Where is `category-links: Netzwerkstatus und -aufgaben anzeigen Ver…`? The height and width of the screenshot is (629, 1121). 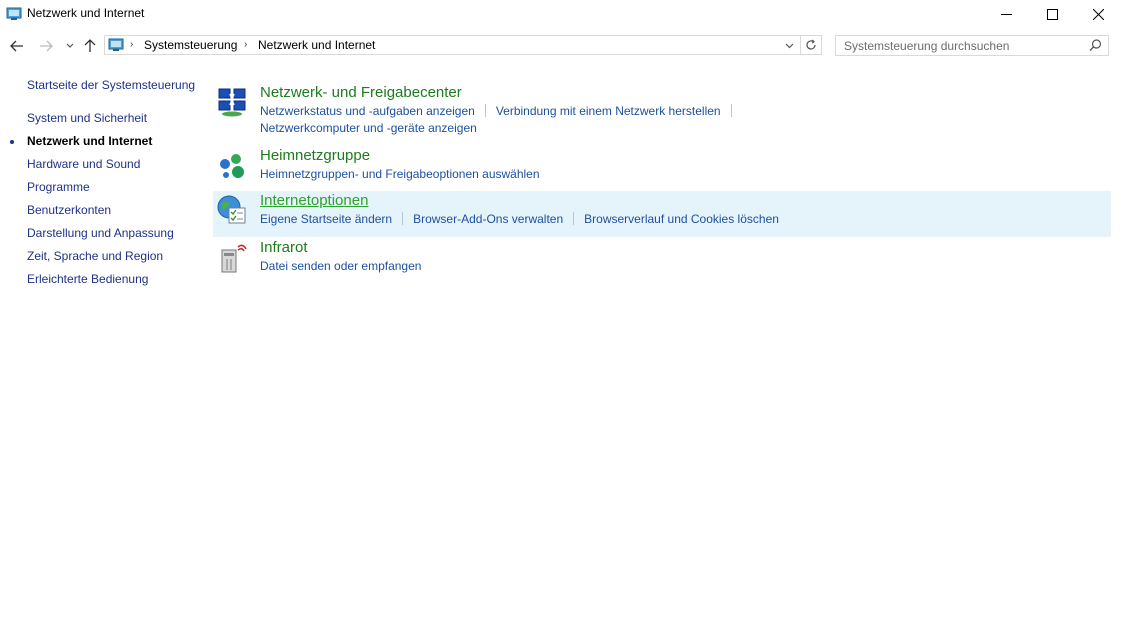 category-links: Netzwerkstatus und -aufgaben anzeigen Ver… is located at coordinates (501, 111).